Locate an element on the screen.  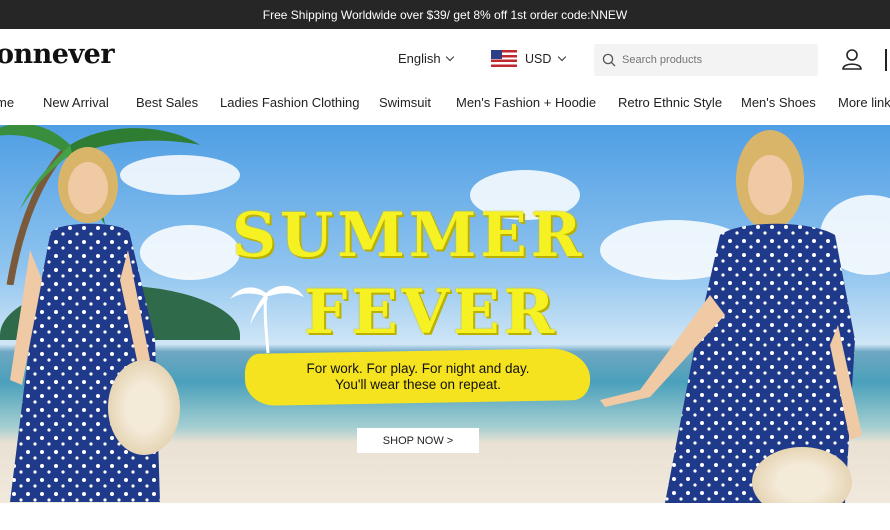
nav-item-swimsuit: Swimsuit is located at coordinates (405, 102).